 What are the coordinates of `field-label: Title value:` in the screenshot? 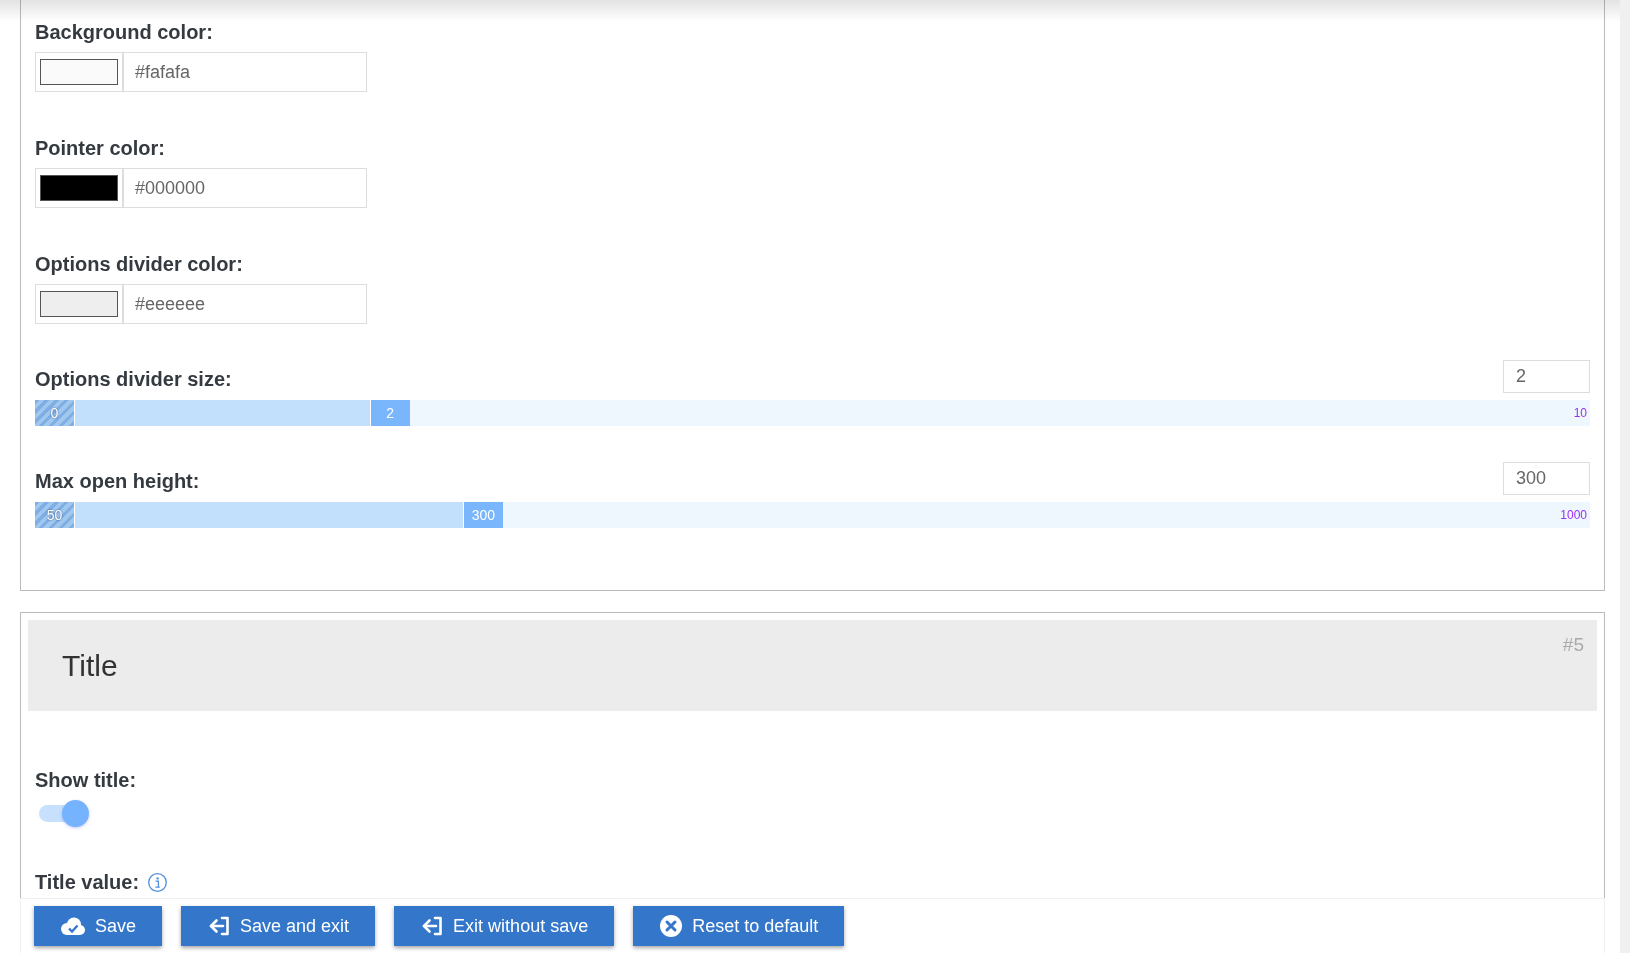 It's located at (87, 882).